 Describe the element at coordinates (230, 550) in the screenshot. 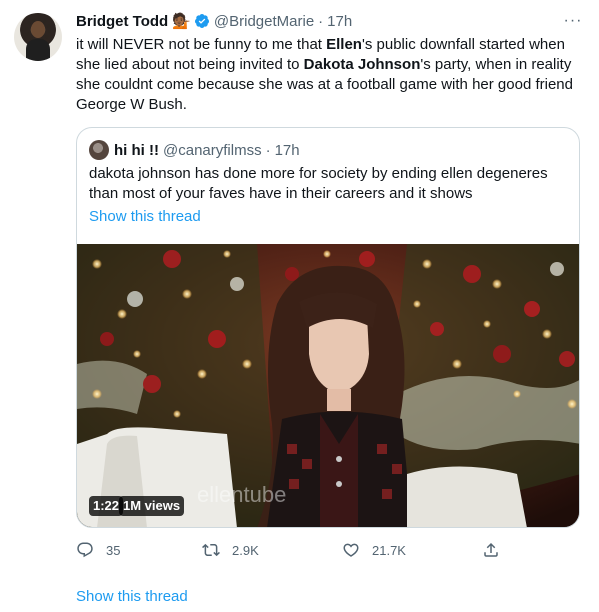

I see `retweet-button: 2.9K` at that location.